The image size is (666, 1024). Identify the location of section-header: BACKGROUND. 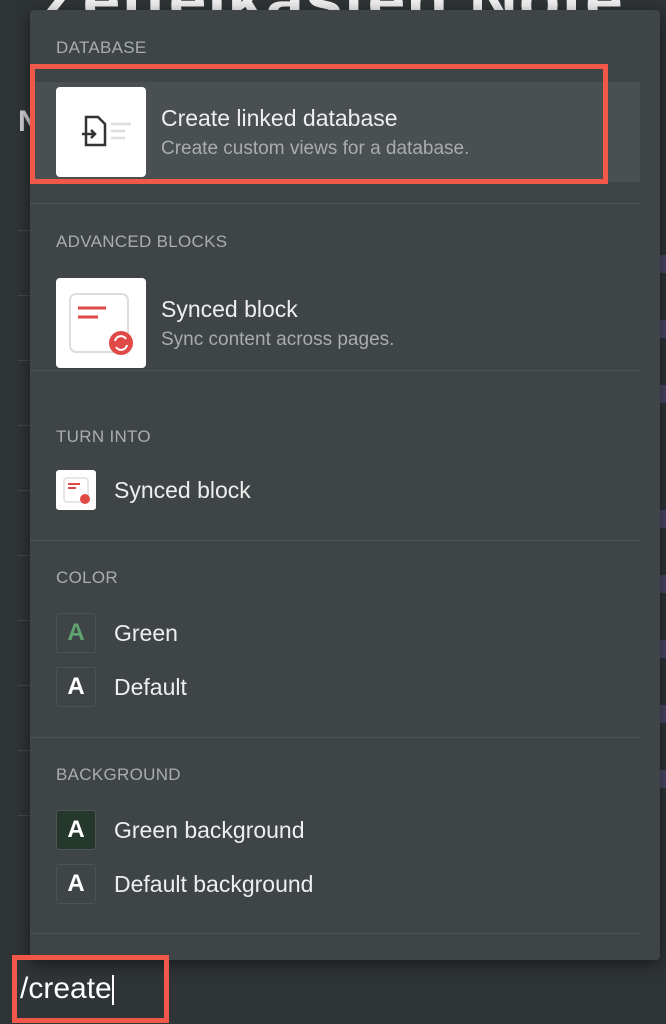
(118, 774).